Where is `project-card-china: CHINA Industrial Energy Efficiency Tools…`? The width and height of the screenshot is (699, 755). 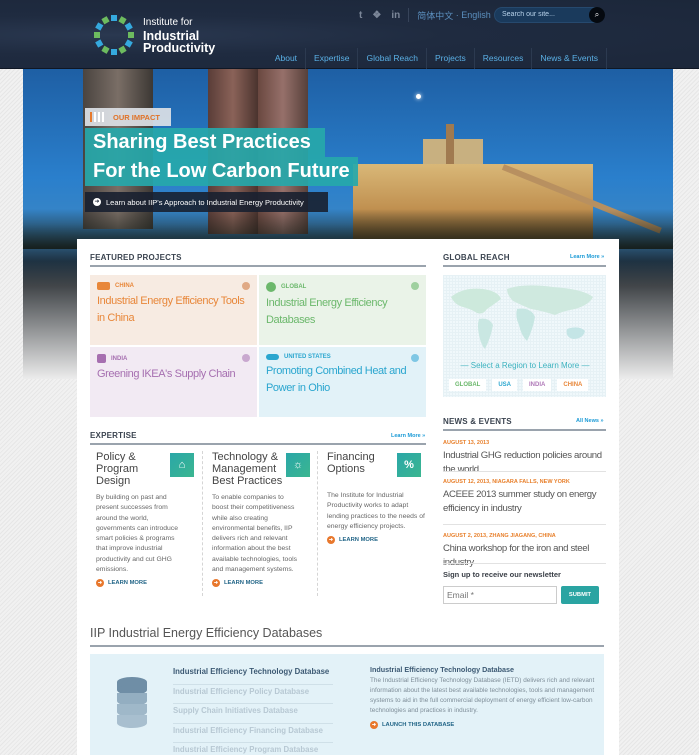 project-card-china: CHINA Industrial Energy Efficiency Tools… is located at coordinates (173, 310).